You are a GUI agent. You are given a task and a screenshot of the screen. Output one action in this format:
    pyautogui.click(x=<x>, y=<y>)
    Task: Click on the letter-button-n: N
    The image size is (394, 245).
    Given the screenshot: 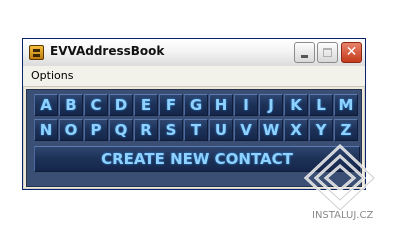 What is the action you would take?
    pyautogui.click(x=46, y=130)
    